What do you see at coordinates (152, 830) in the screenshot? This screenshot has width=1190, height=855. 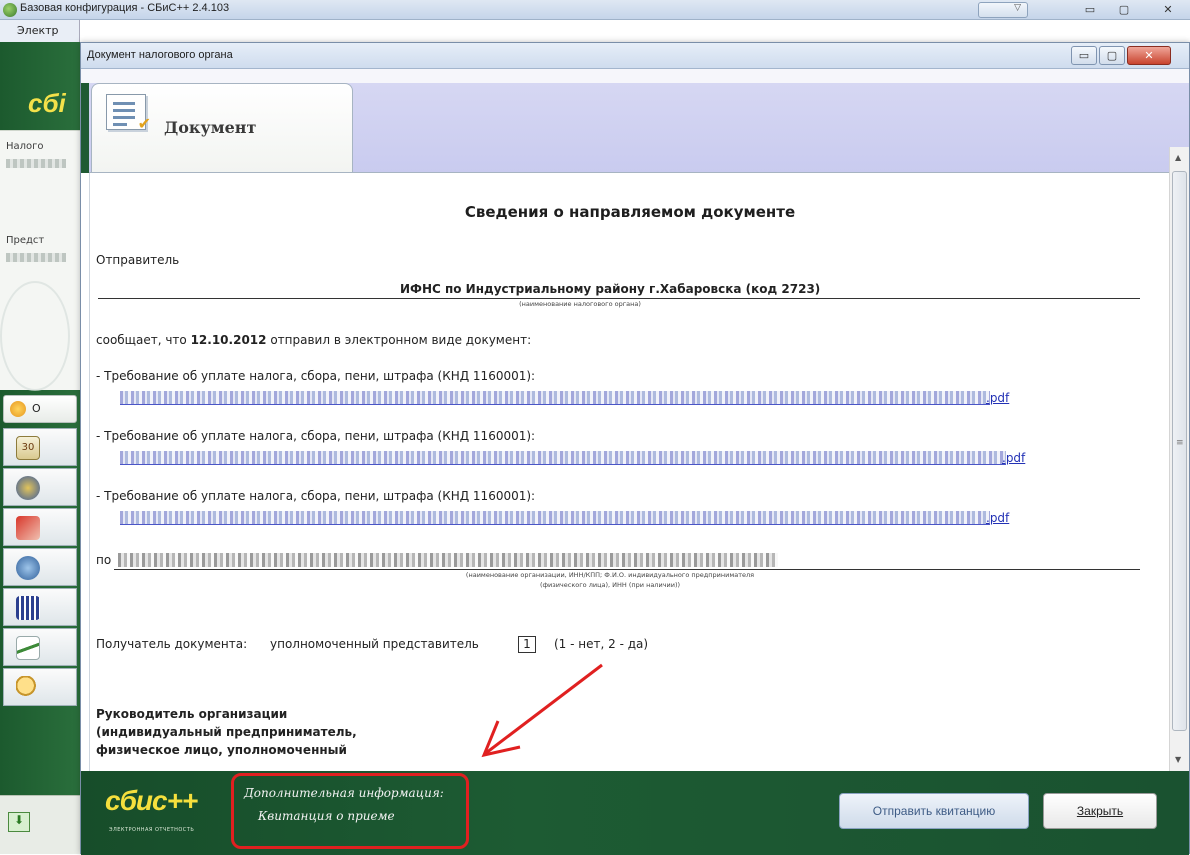 I see `sbis-logo-tagline: ЭЛЕКТРОННАЯ ОТЧЕТНОСТЬ` at bounding box center [152, 830].